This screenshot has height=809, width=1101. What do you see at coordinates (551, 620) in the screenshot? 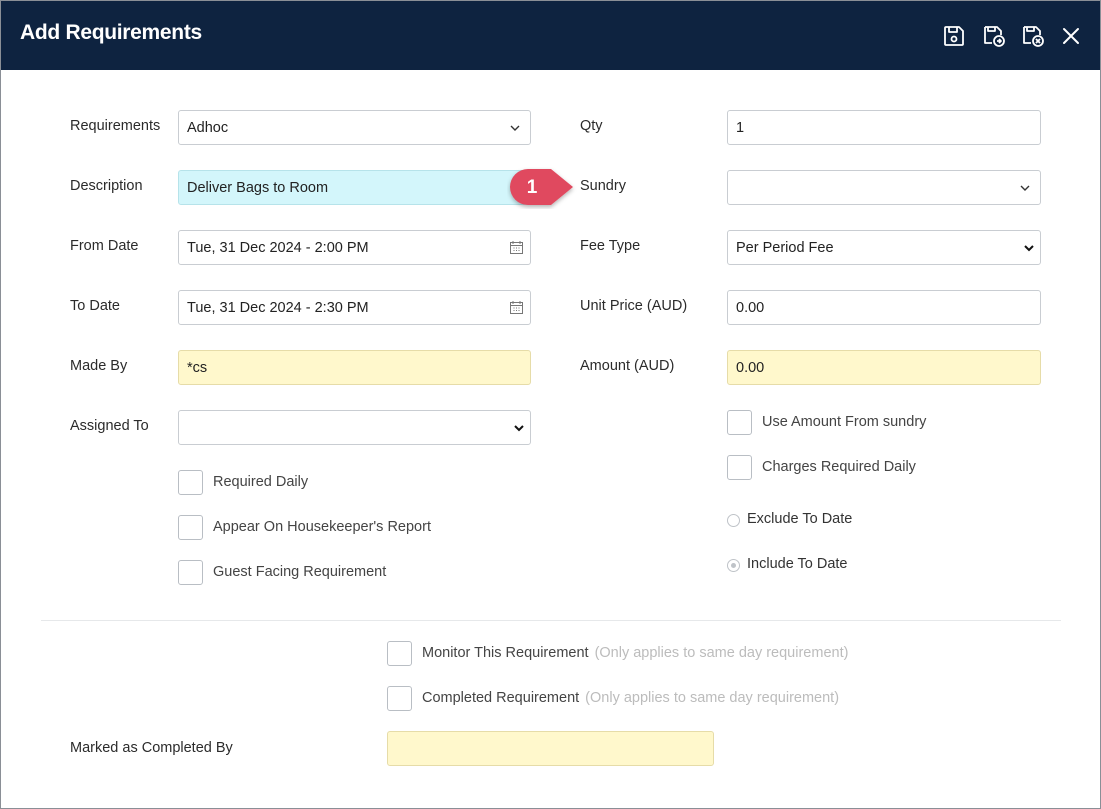
I see `section-divider` at bounding box center [551, 620].